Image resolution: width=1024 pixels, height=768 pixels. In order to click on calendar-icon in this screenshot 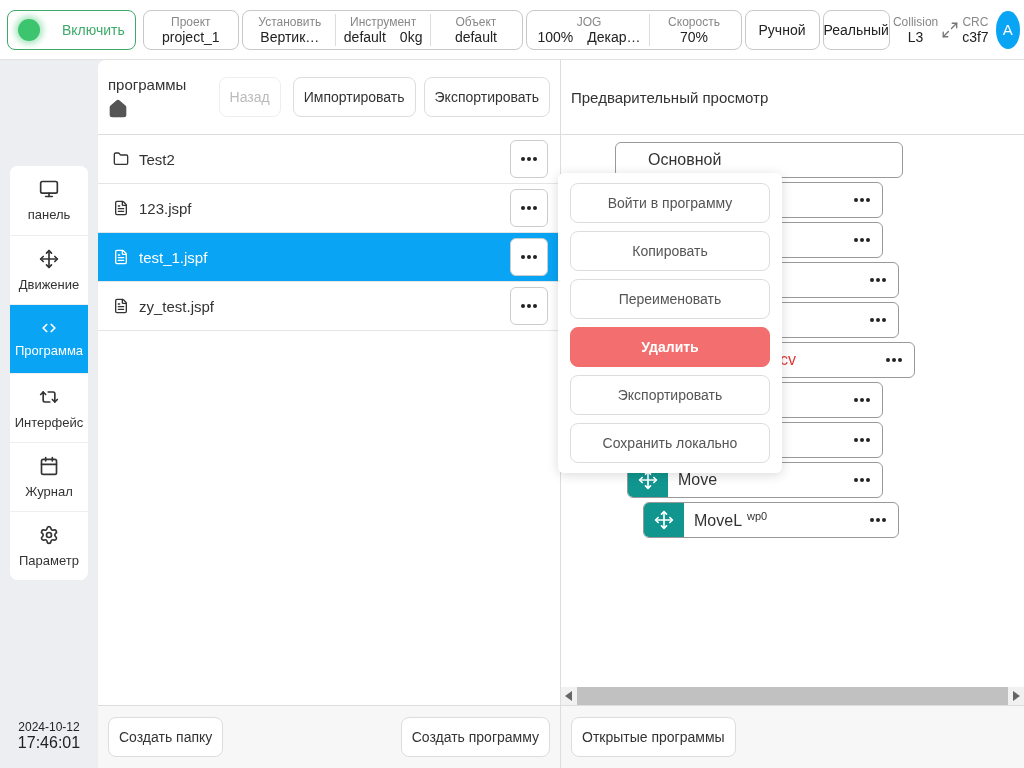, I will do `click(49, 465)`.